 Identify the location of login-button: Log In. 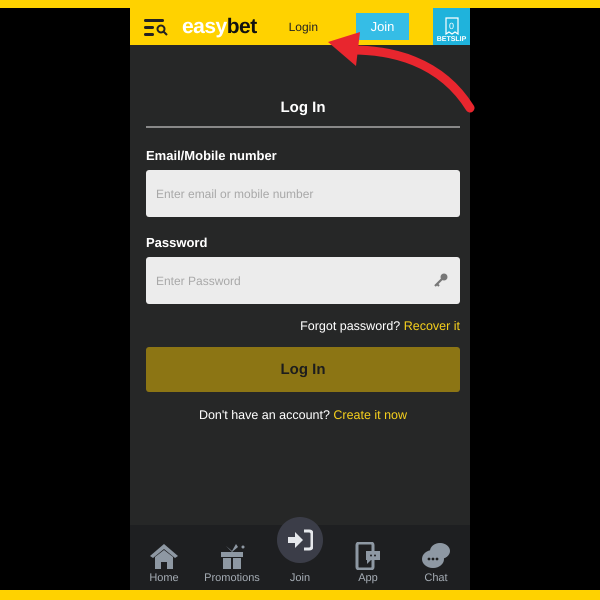
(303, 369).